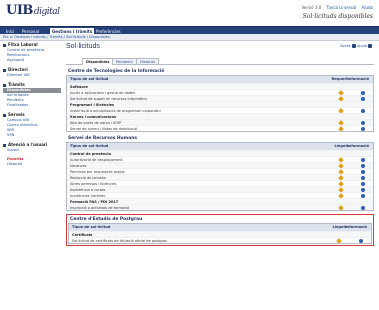 This screenshot has width=379, height=310. Describe the element at coordinates (102, 138) in the screenshot. I see `section-title: Servei de Recursos Humans` at that location.